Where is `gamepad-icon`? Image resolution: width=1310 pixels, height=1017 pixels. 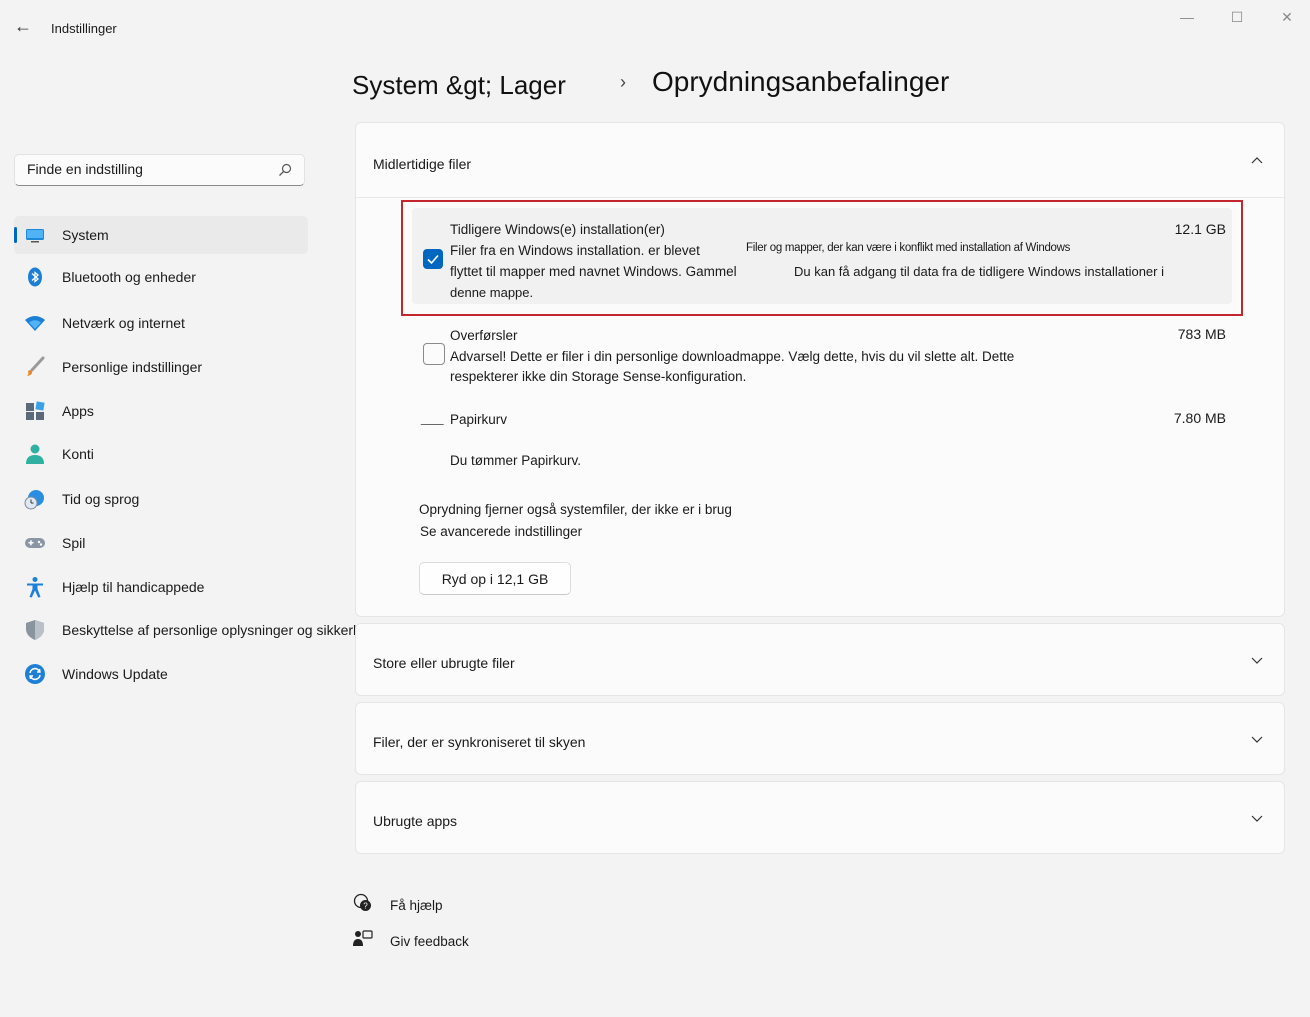
gamepad-icon is located at coordinates (35, 543).